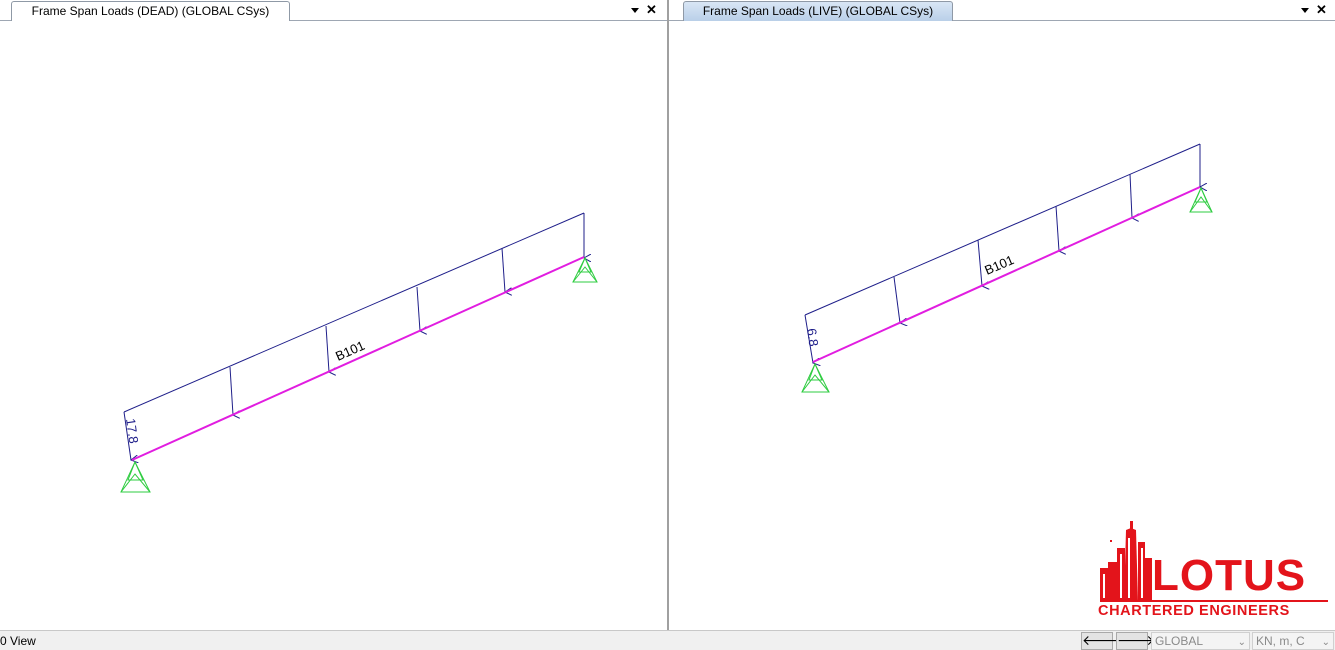 Image resolution: width=1335 pixels, height=650 pixels. Describe the element at coordinates (1194, 611) in the screenshot. I see `logo-tagline: CHARTERED ENGINEERS` at that location.